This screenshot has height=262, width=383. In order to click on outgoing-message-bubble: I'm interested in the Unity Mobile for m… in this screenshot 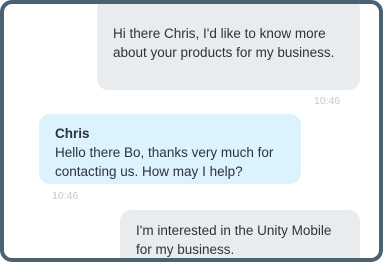, I will do `click(240, 234)`.